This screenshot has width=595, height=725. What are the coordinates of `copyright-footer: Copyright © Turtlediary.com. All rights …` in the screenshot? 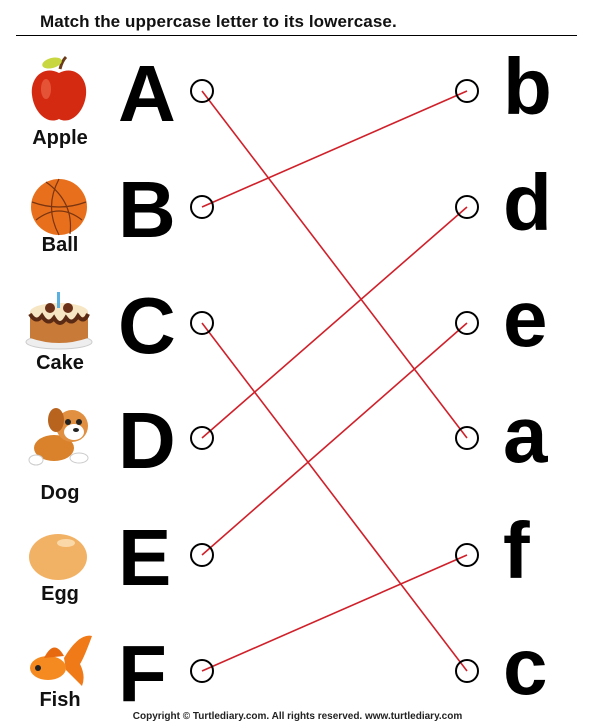 It's located at (297, 716).